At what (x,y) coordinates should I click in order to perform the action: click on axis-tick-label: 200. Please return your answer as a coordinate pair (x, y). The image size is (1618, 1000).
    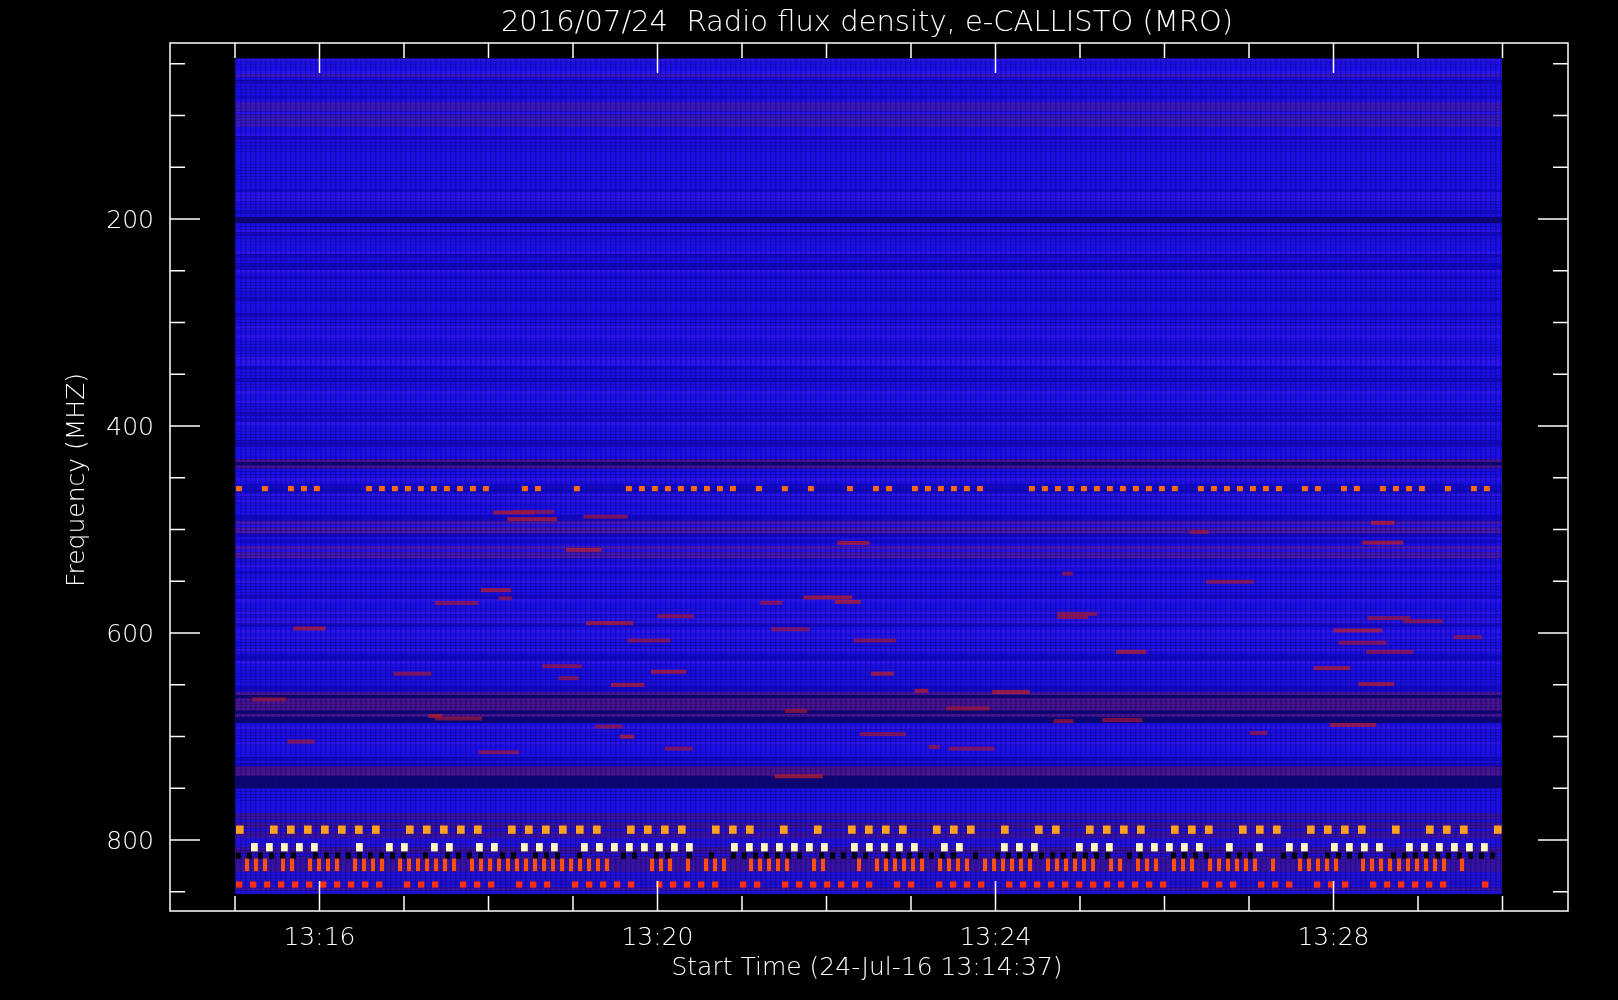
    Looking at the image, I should click on (130, 219).